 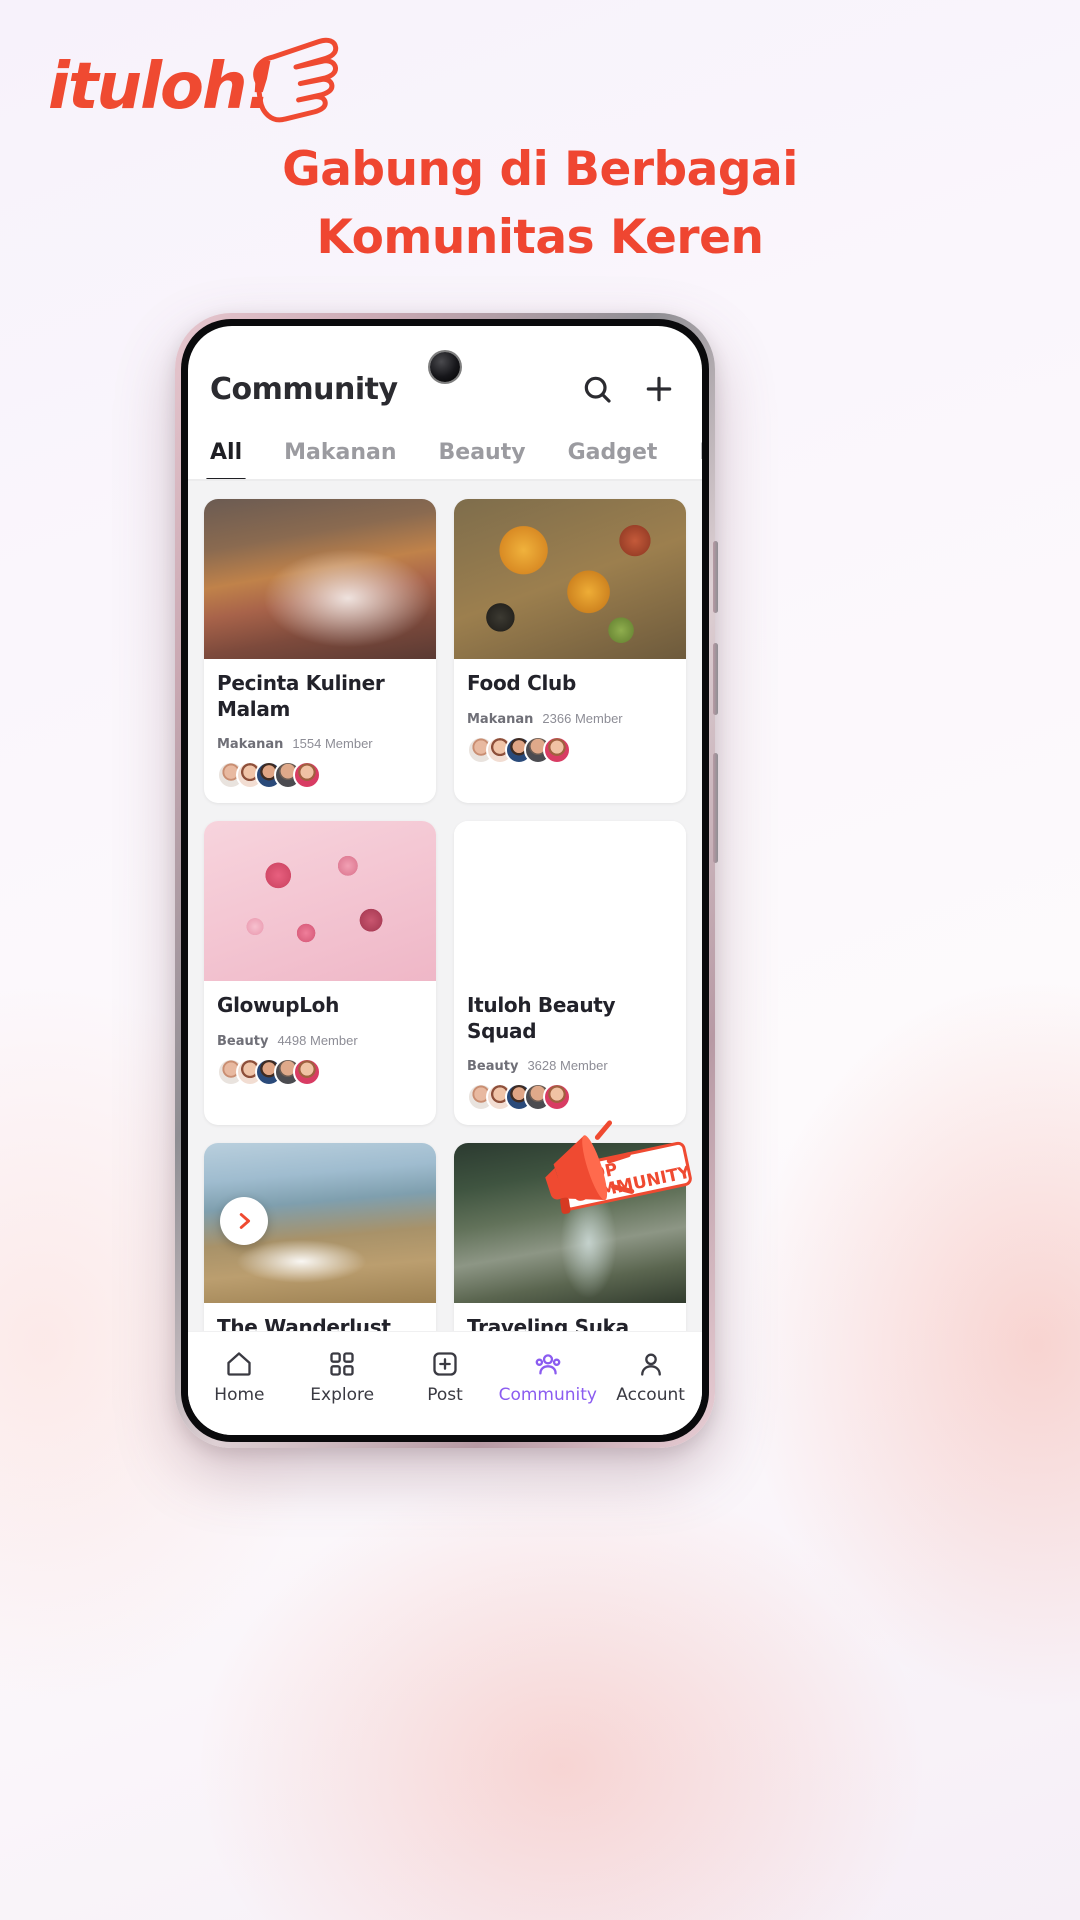 I want to click on nav-label: Home, so click(x=239, y=1395).